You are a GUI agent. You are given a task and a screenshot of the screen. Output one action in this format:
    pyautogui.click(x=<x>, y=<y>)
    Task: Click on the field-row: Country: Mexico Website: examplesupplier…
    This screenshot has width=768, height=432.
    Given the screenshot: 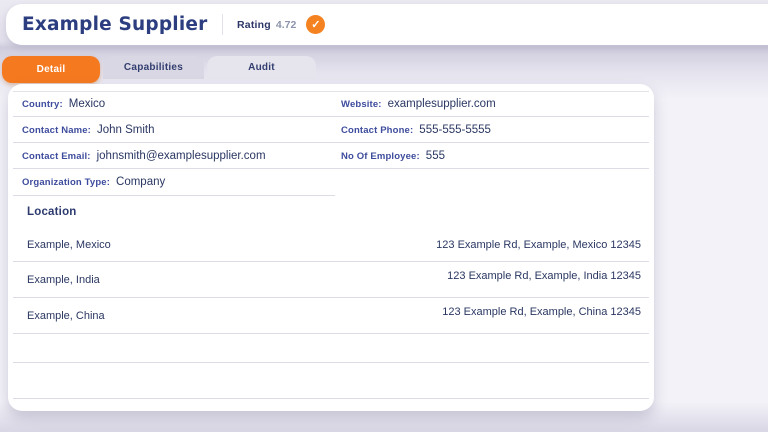 What is the action you would take?
    pyautogui.click(x=331, y=104)
    